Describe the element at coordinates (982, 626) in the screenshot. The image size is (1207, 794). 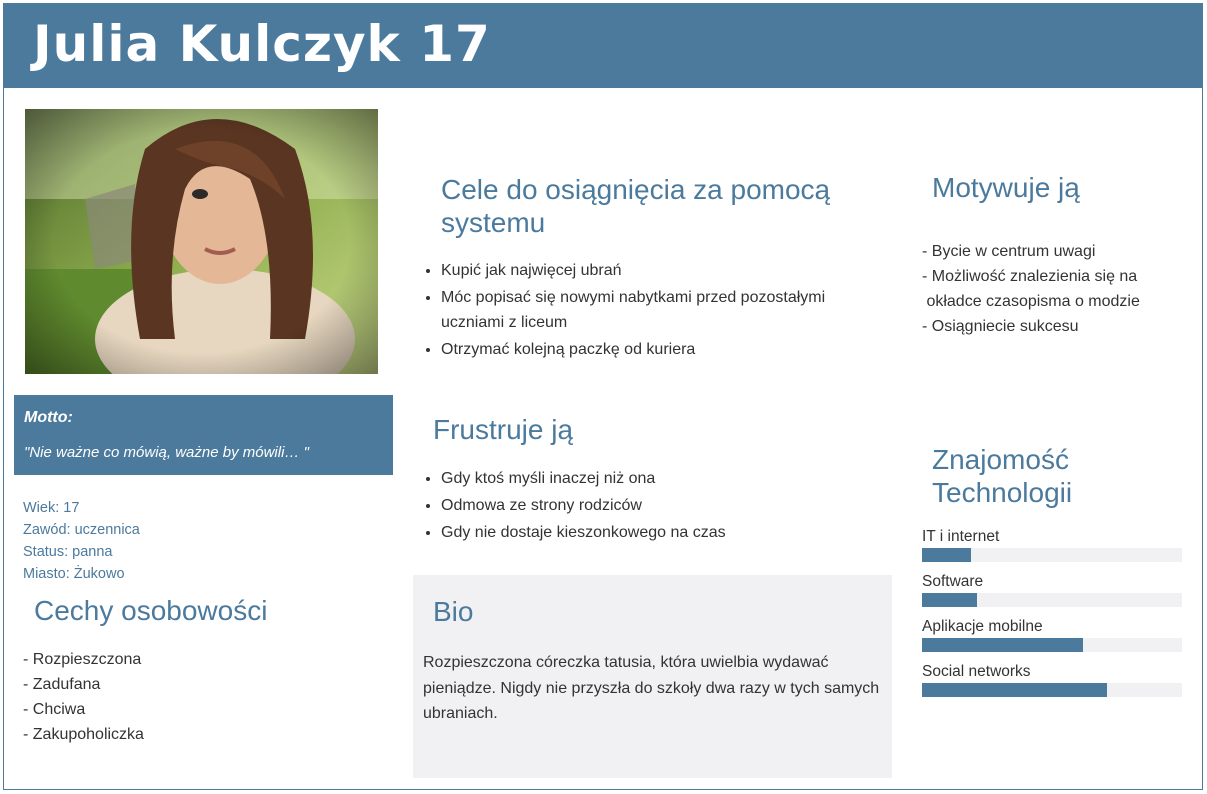
I see `skill-label: Aplikacje mobilne` at that location.